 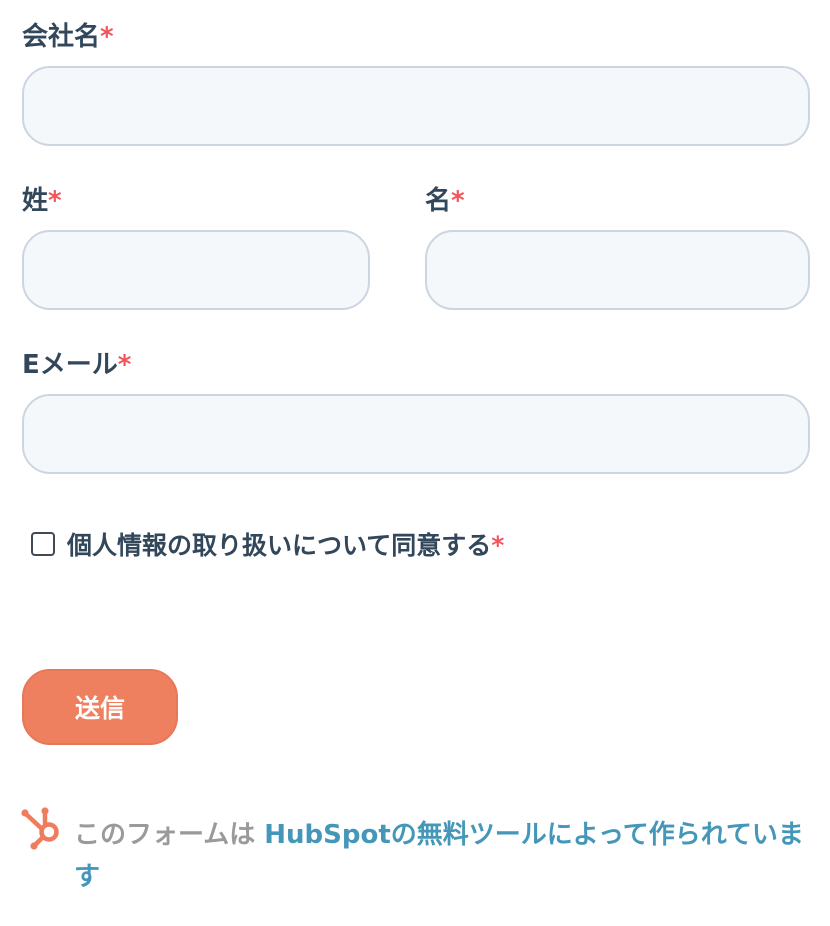 What do you see at coordinates (617, 270) in the screenshot?
I see `first-name-input` at bounding box center [617, 270].